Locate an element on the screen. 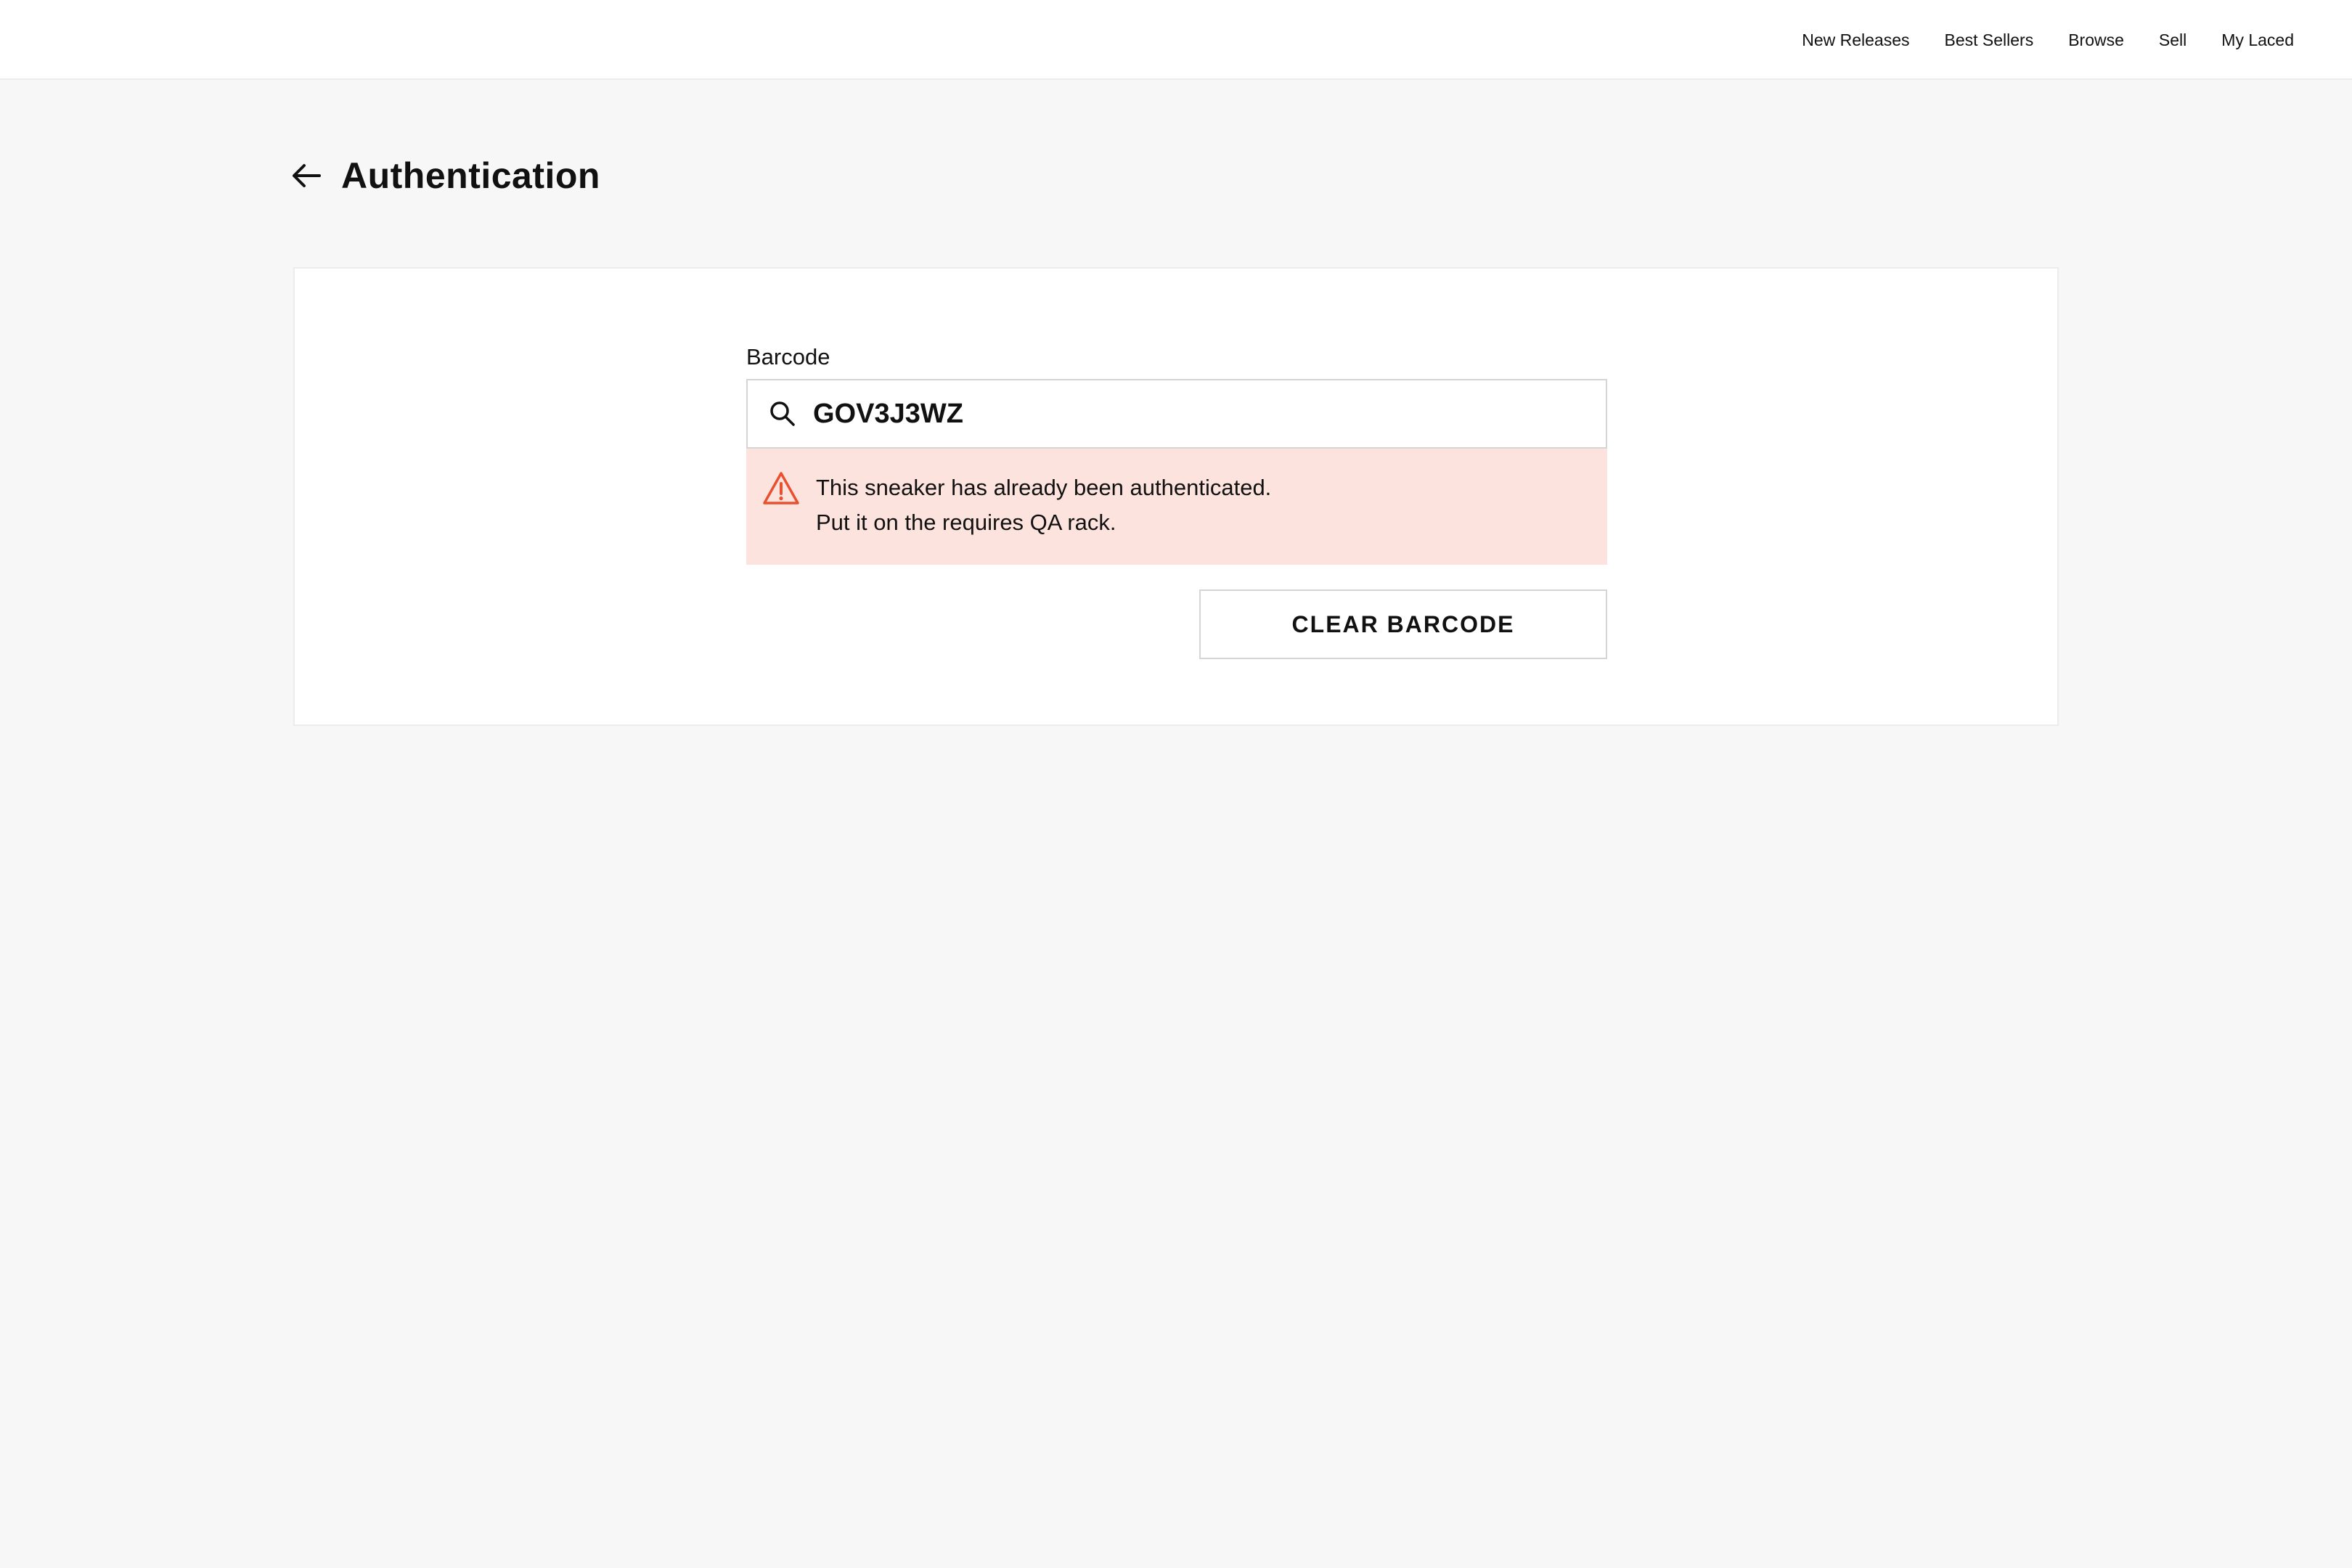 This screenshot has width=2352, height=1568. nav-item-my-laced: My Laced is located at coordinates (2258, 40).